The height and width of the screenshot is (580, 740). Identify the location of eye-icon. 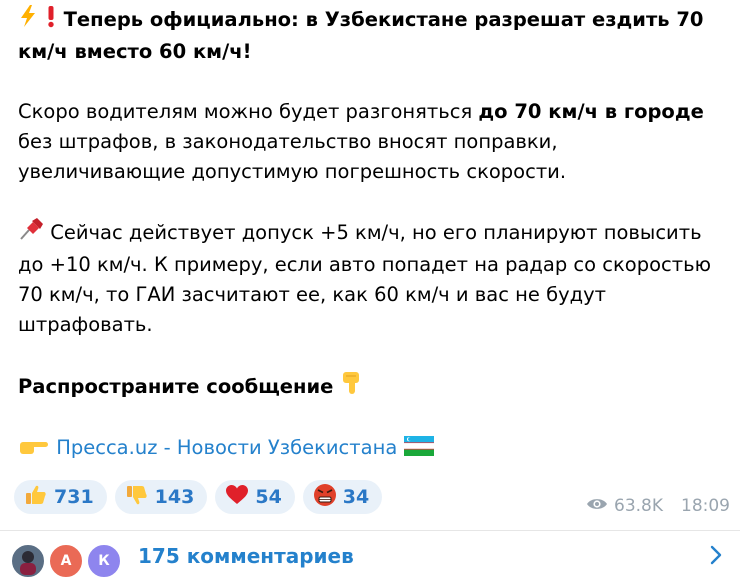
(597, 506).